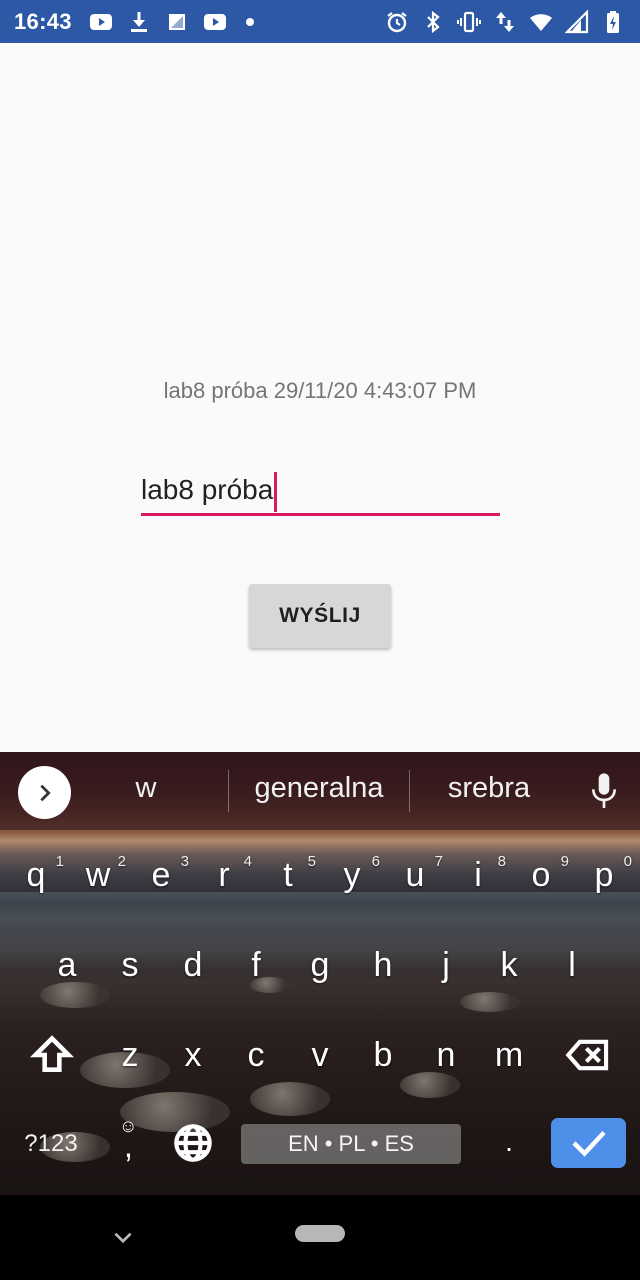  Describe the element at coordinates (43, 21) in the screenshot. I see `status-time: 16:43` at that location.